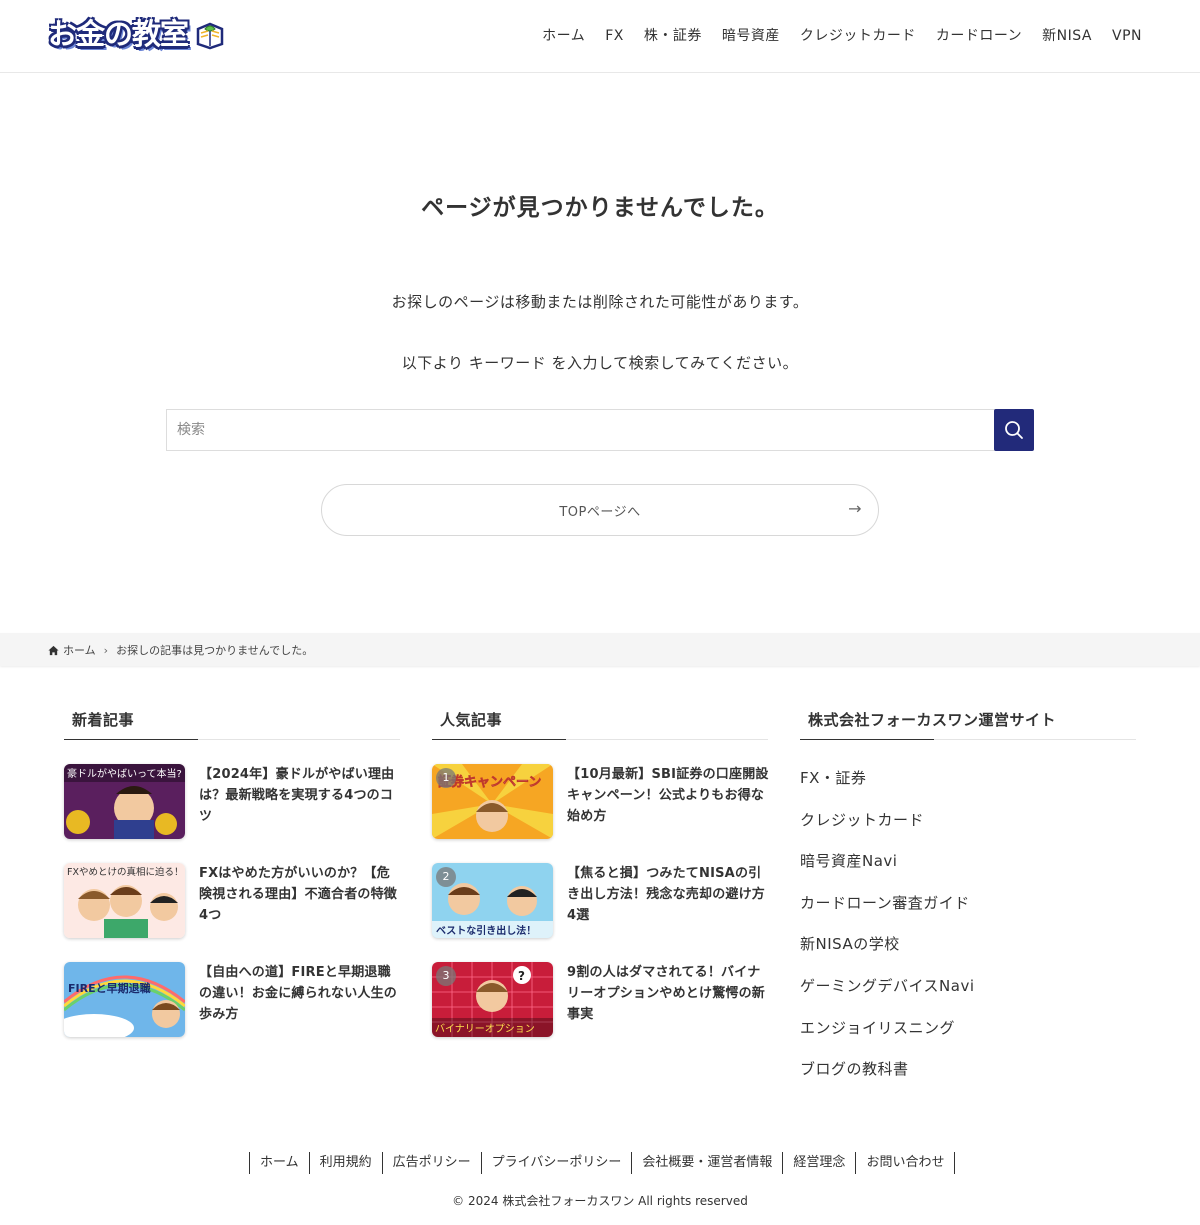 The image size is (1200, 1225). I want to click on popular-posts-title: 人気記事, so click(600, 720).